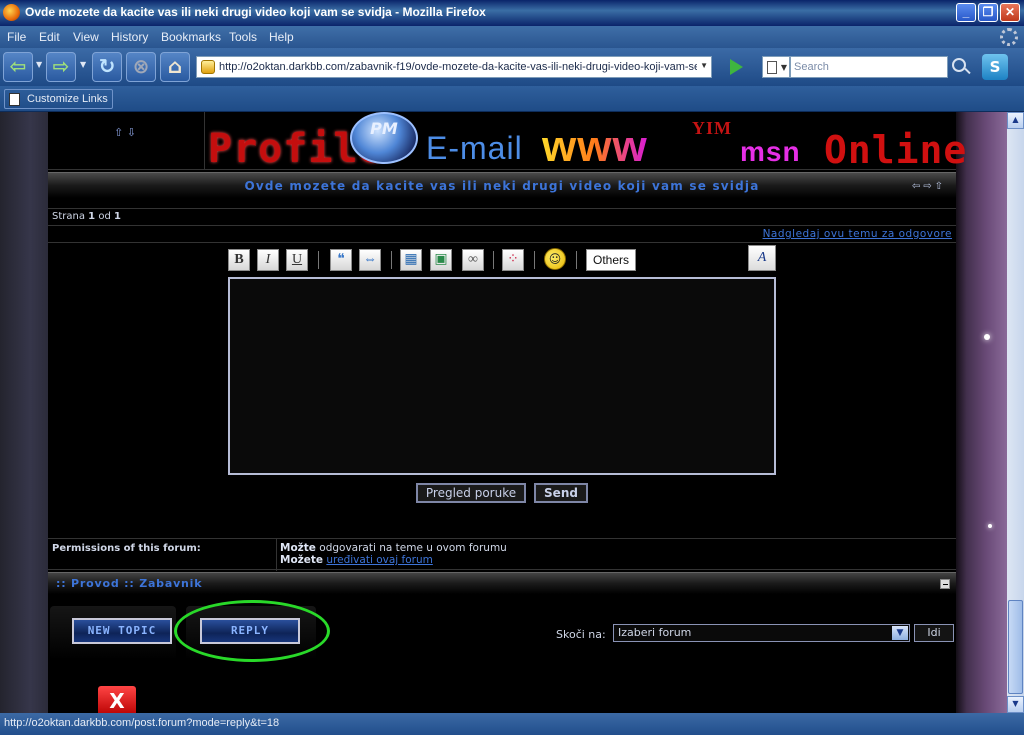 The width and height of the screenshot is (1024, 735). I want to click on forum-jump-value: Izaberi forum, so click(655, 632).